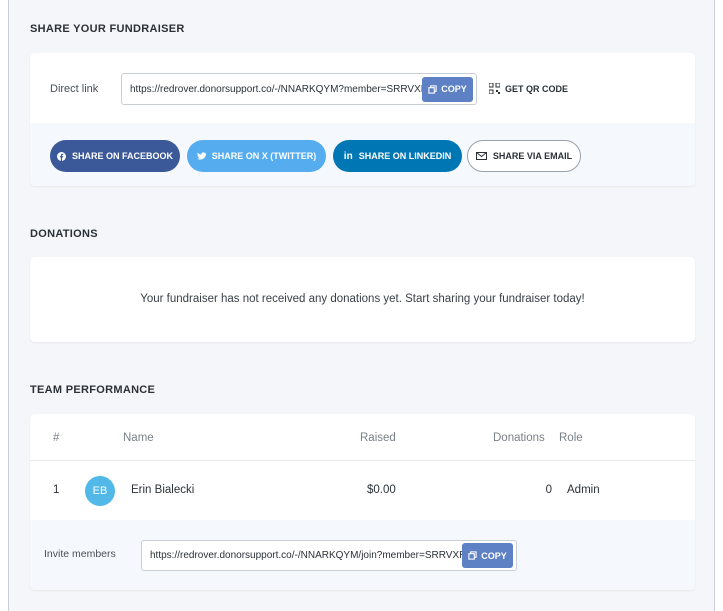 The height and width of the screenshot is (611, 723). I want to click on share-facebook-label: SHARE ON FACEBOOK, so click(122, 156).